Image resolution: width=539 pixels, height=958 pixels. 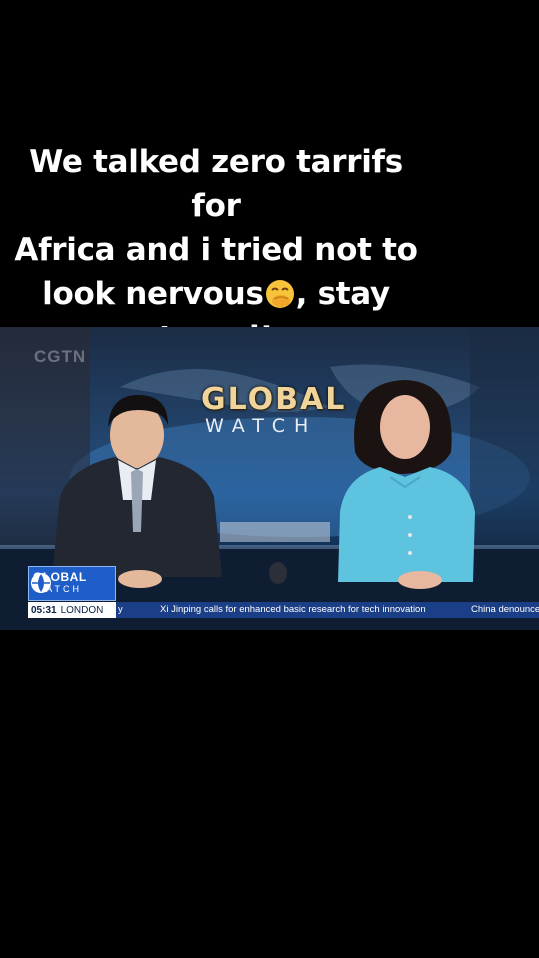 I want to click on clock-city: LONDON, so click(x=82, y=610).